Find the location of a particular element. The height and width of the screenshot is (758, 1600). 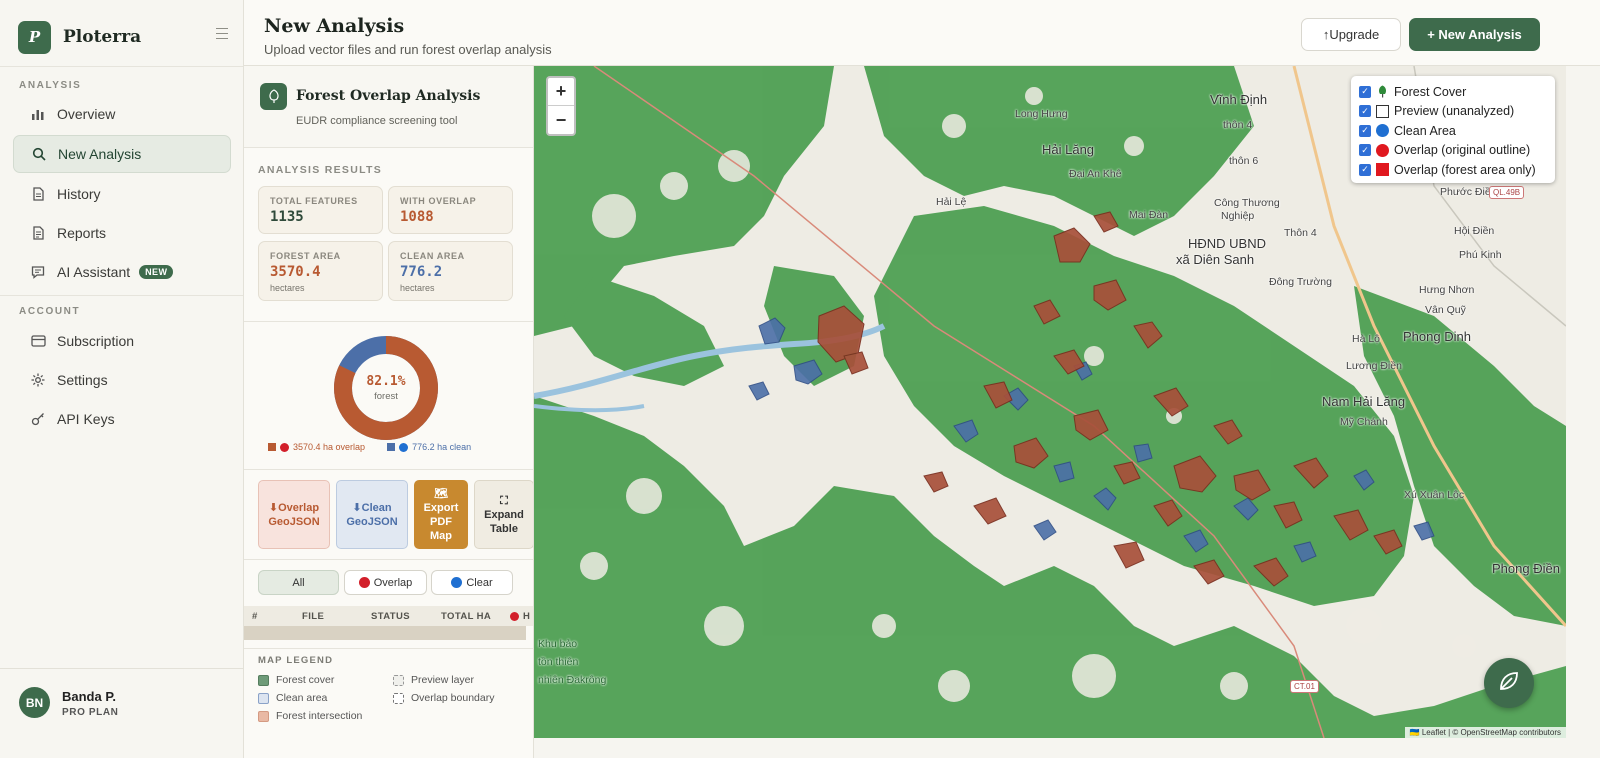

tree-icon is located at coordinates (1382, 91).